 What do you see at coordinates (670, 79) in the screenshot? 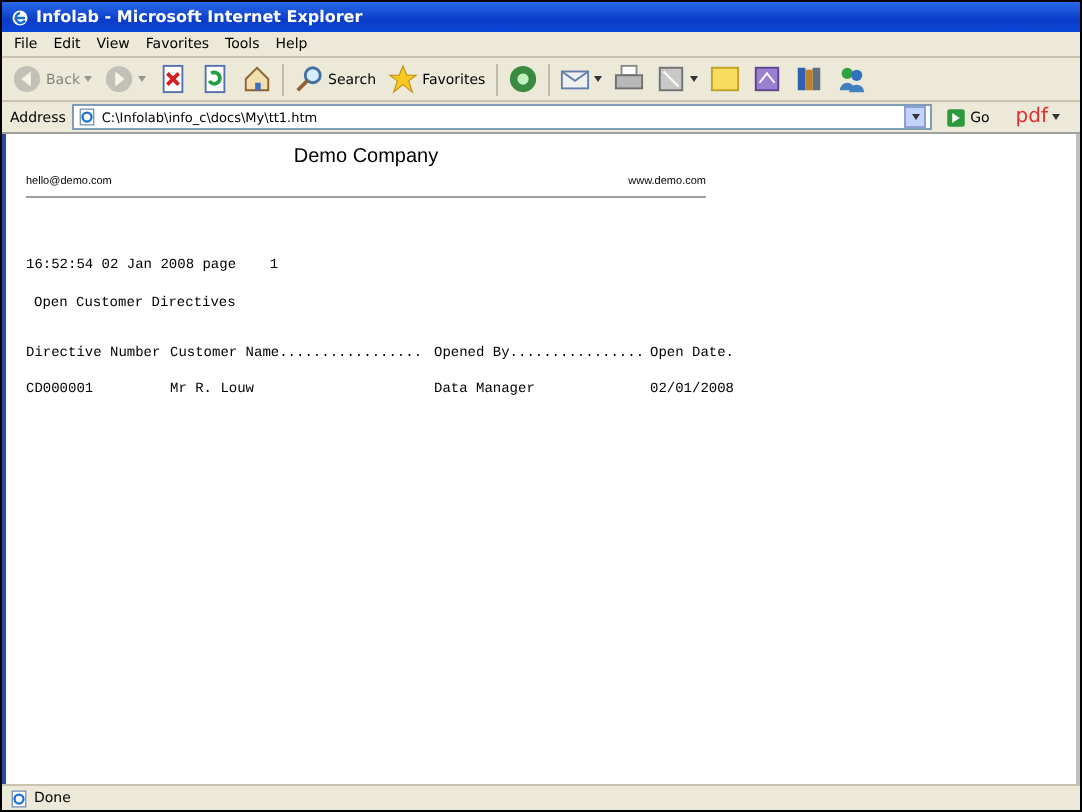
I see `edit-icon` at bounding box center [670, 79].